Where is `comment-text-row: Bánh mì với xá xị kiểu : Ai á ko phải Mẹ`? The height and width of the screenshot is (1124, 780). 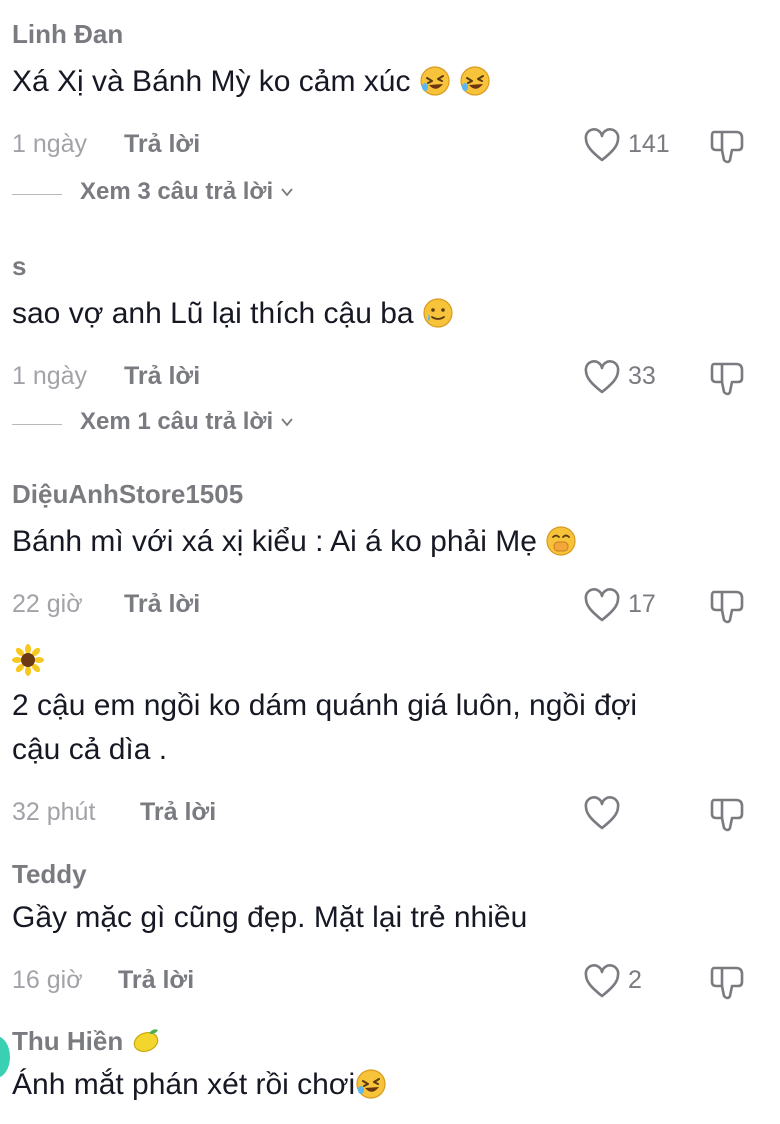
comment-text-row: Bánh mì với xá xị kiểu : Ai á ko phải Mẹ is located at coordinates (396, 542).